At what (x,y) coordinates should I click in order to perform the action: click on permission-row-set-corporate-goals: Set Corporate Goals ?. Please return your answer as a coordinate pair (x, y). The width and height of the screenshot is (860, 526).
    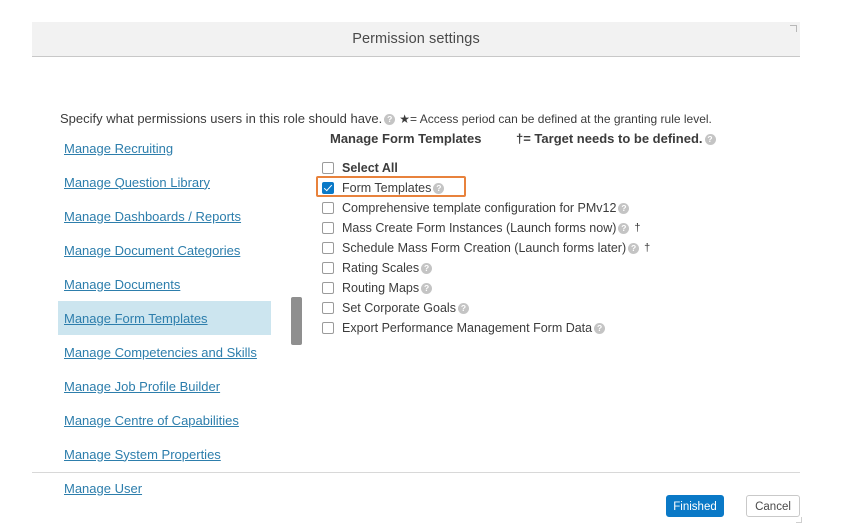
    Looking at the image, I should click on (552, 308).